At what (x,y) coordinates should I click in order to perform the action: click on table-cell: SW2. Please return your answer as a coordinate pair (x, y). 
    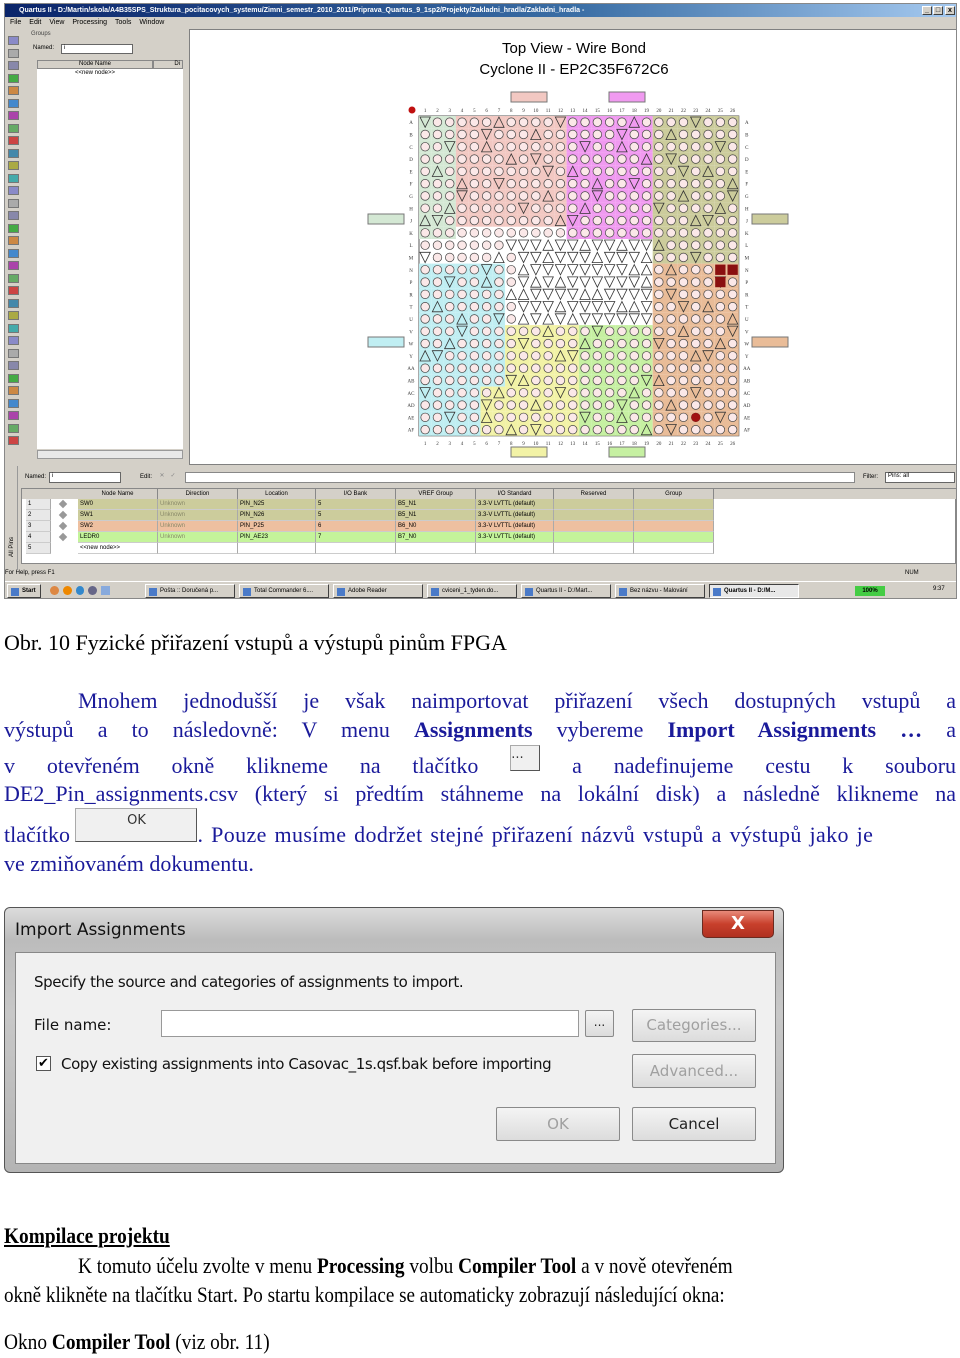
    Looking at the image, I should click on (118, 526).